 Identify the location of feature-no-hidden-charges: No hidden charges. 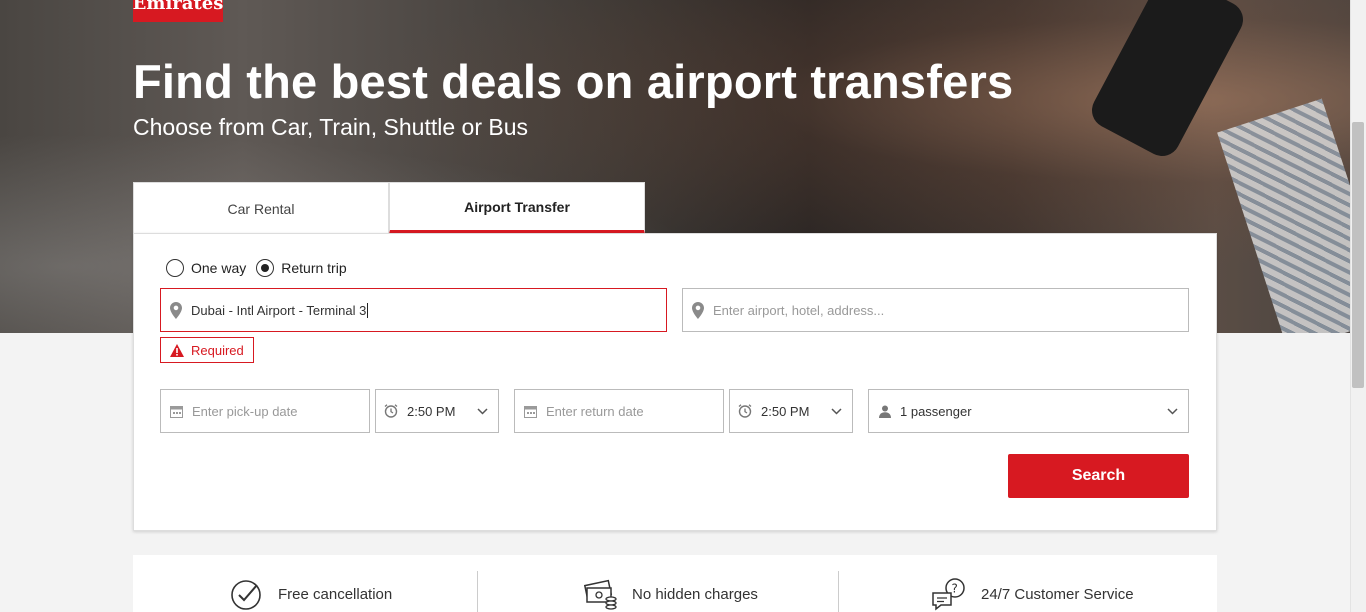
(671, 594).